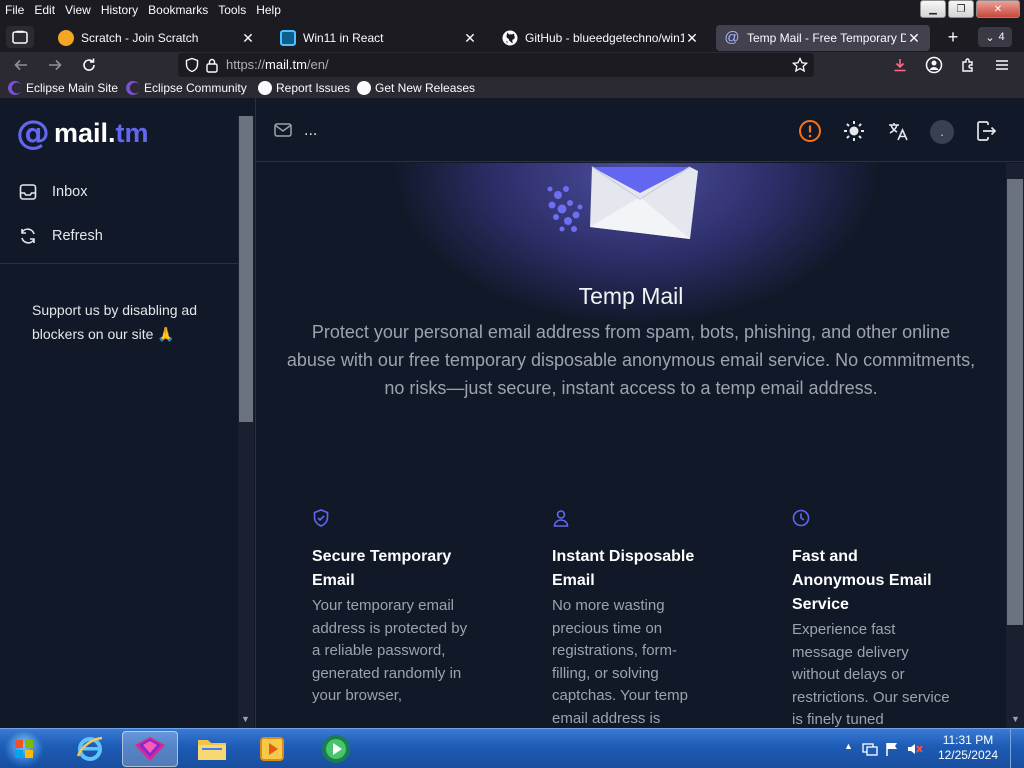  I want to click on tab-scratch: Scratch - Join Scratch ✕, so click(157, 38).